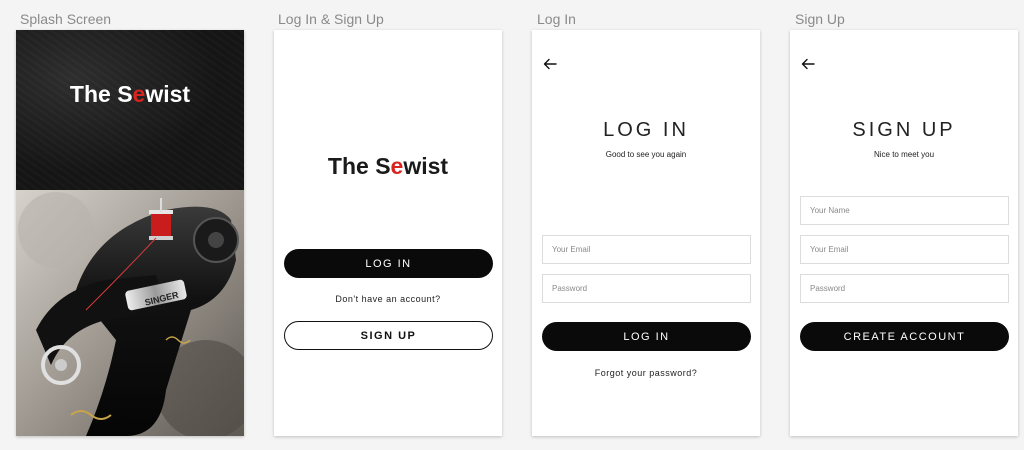 The height and width of the screenshot is (450, 1024). I want to click on signup-title: SIGN UP, so click(904, 130).